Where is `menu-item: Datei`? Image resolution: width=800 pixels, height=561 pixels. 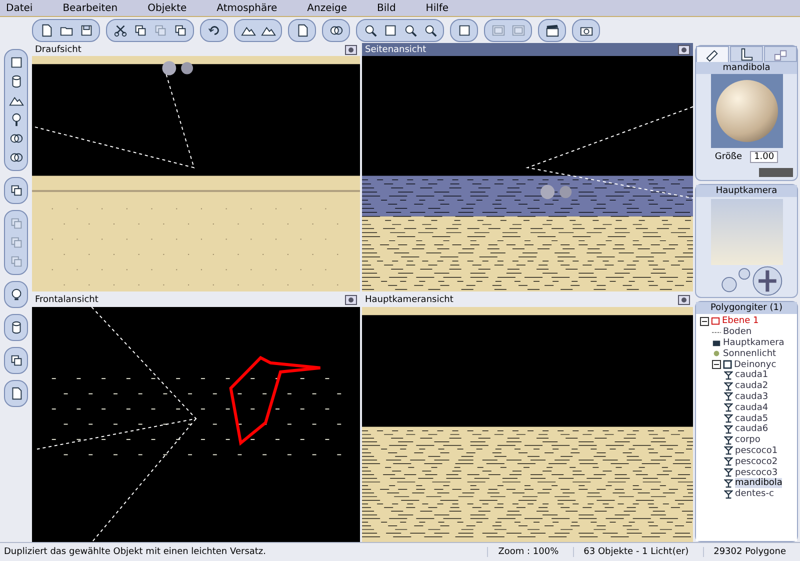
menu-item: Datei is located at coordinates (19, 8).